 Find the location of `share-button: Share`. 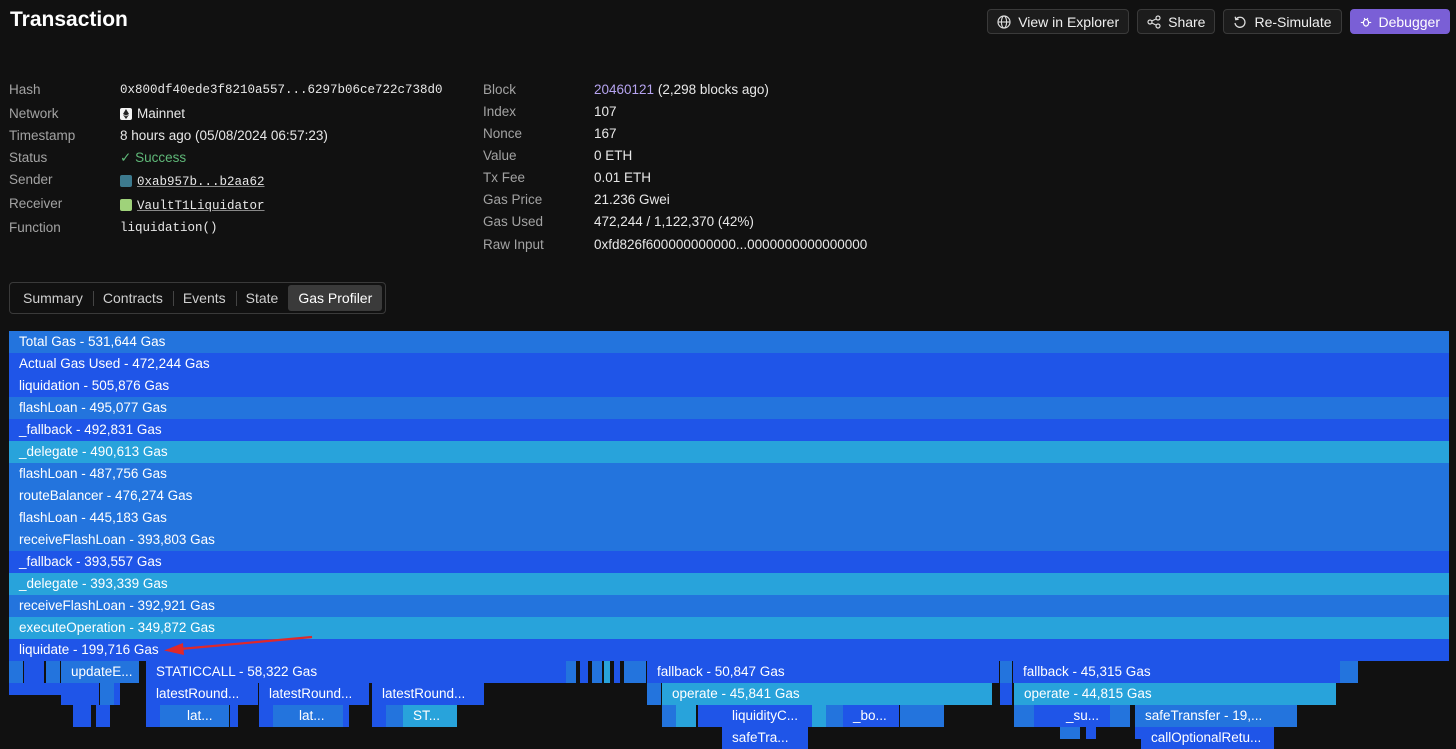

share-button: Share is located at coordinates (1176, 21).